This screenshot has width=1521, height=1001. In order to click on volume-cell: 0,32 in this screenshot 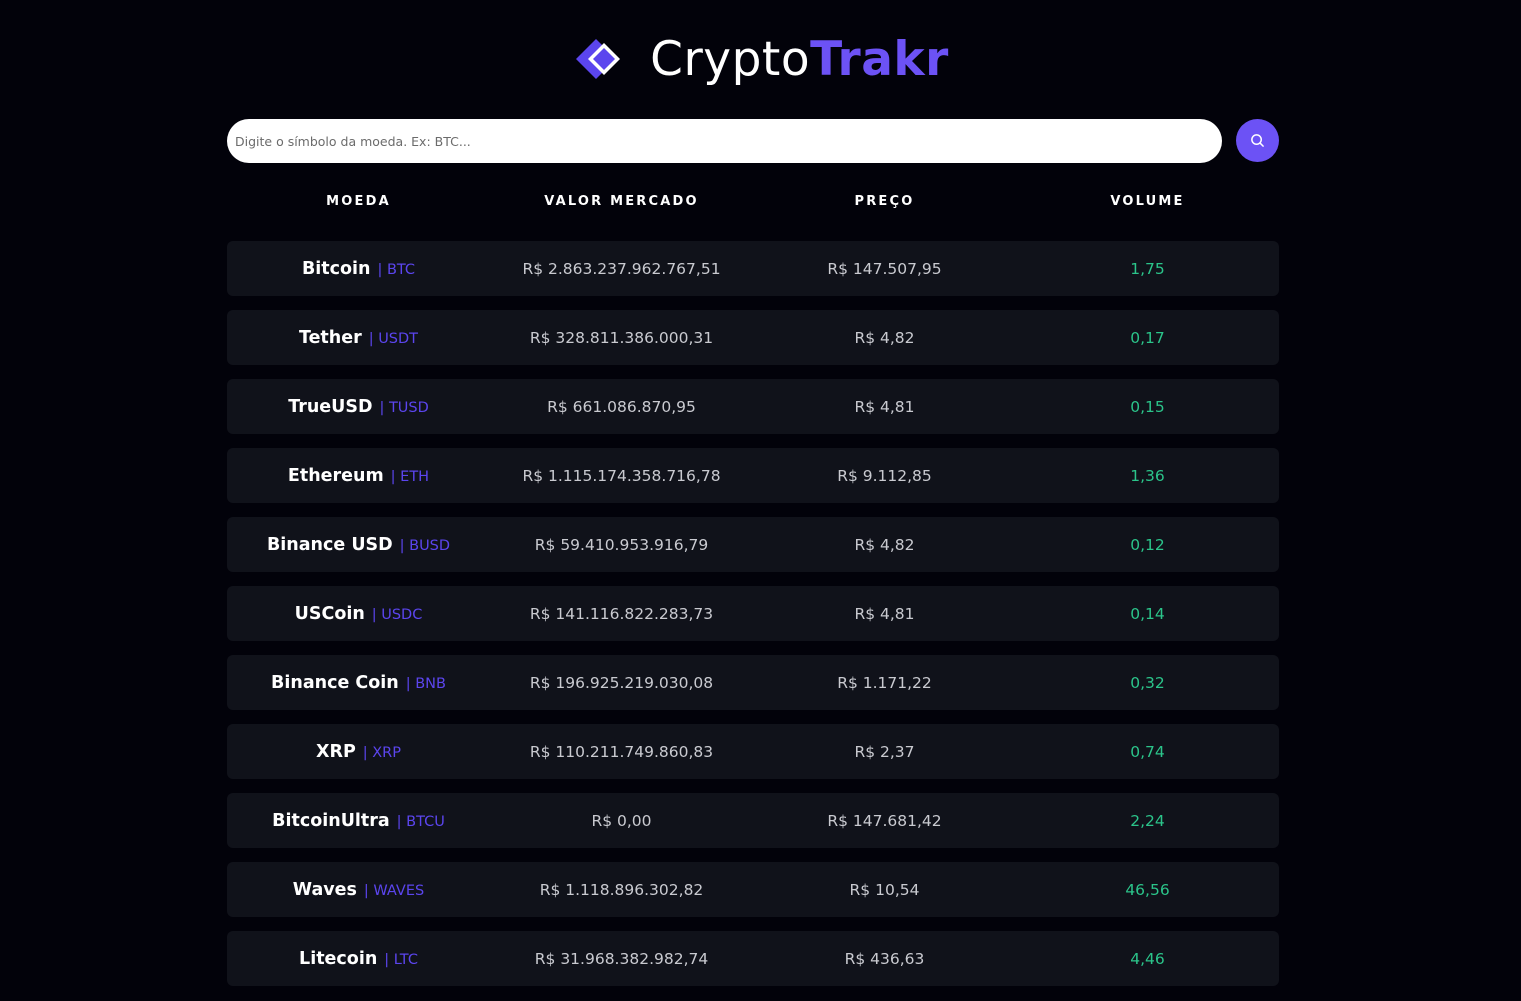, I will do `click(1147, 682)`.